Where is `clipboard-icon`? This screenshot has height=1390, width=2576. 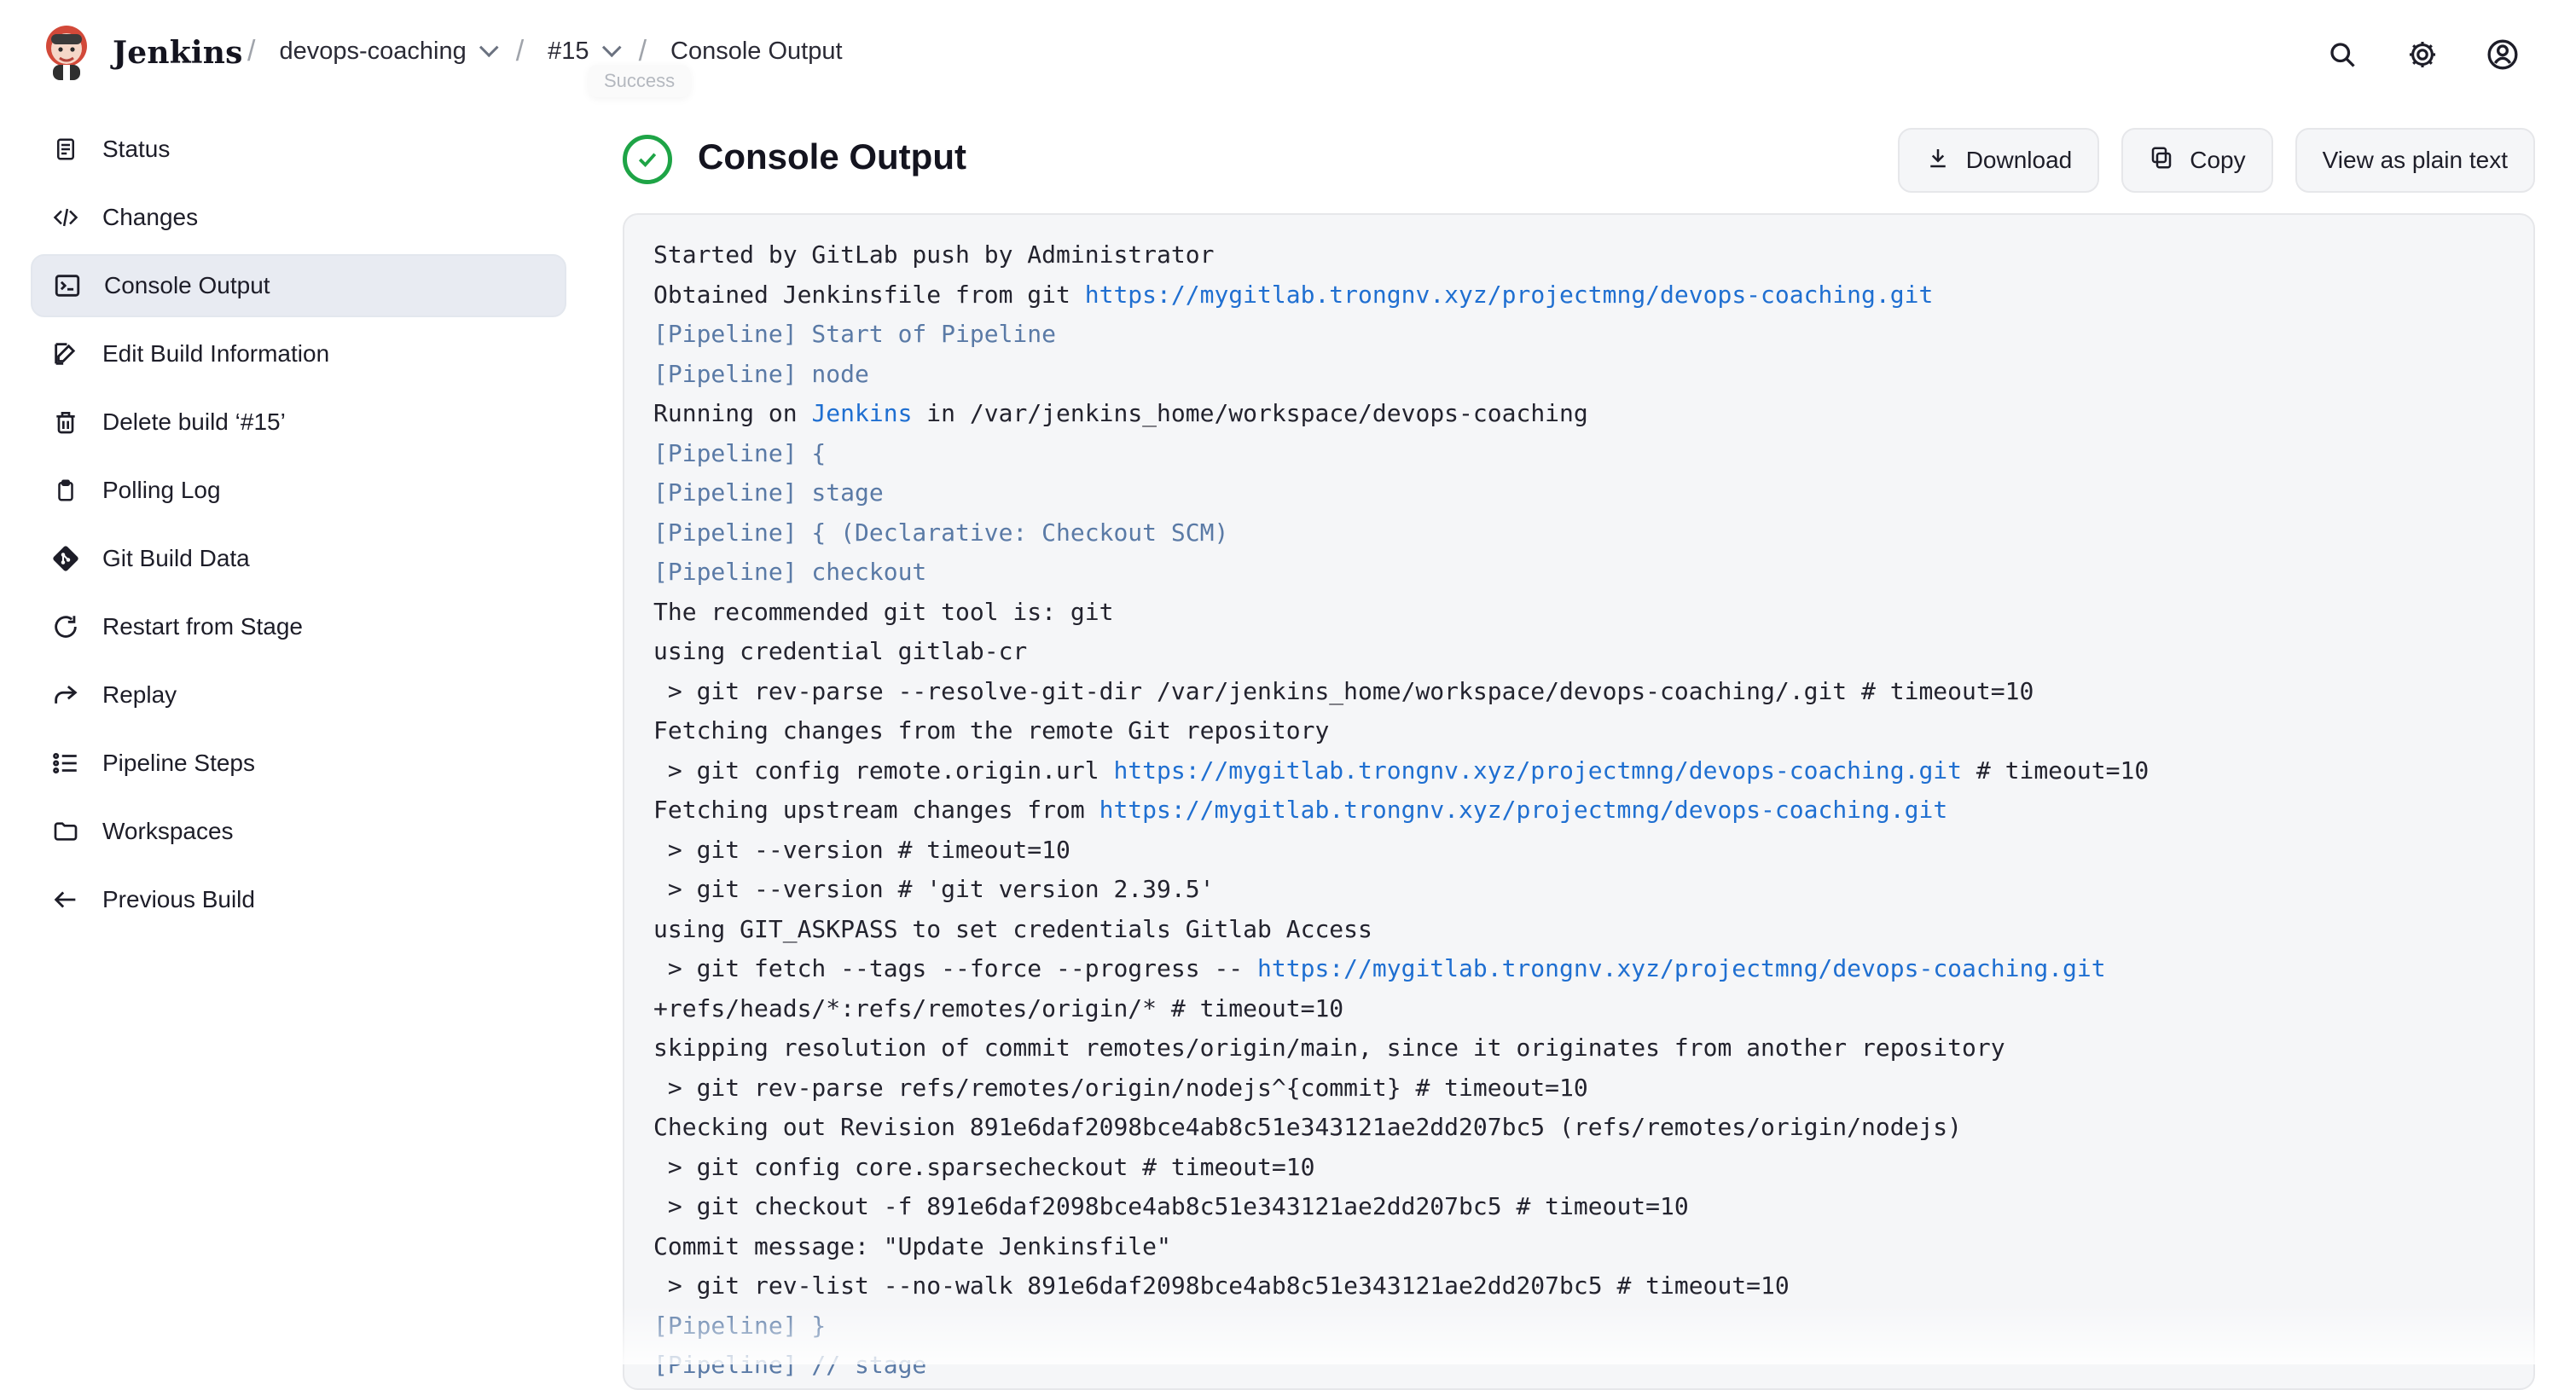
clipboard-icon is located at coordinates (65, 490).